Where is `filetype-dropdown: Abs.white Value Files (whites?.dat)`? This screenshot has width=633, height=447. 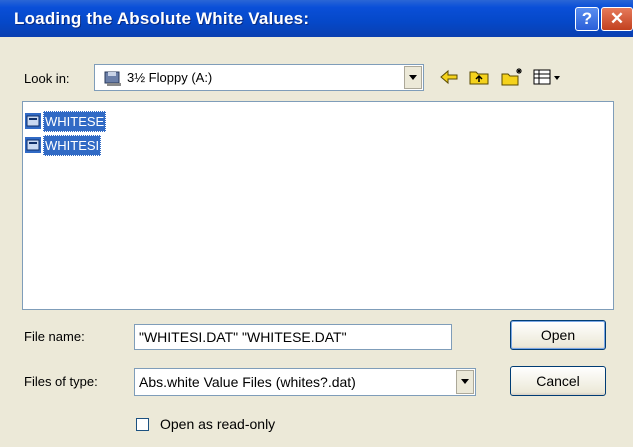
filetype-dropdown: Abs.white Value Files (whites?.dat) is located at coordinates (305, 382).